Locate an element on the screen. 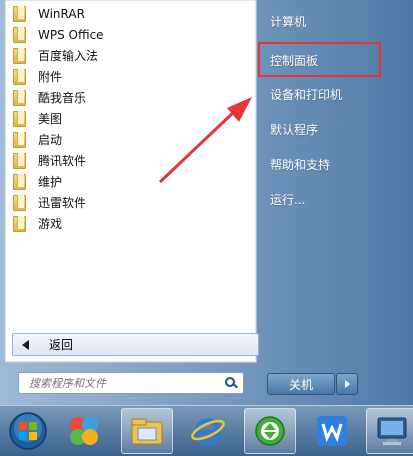  taskbar-app-green-sync is located at coordinates (270, 431).